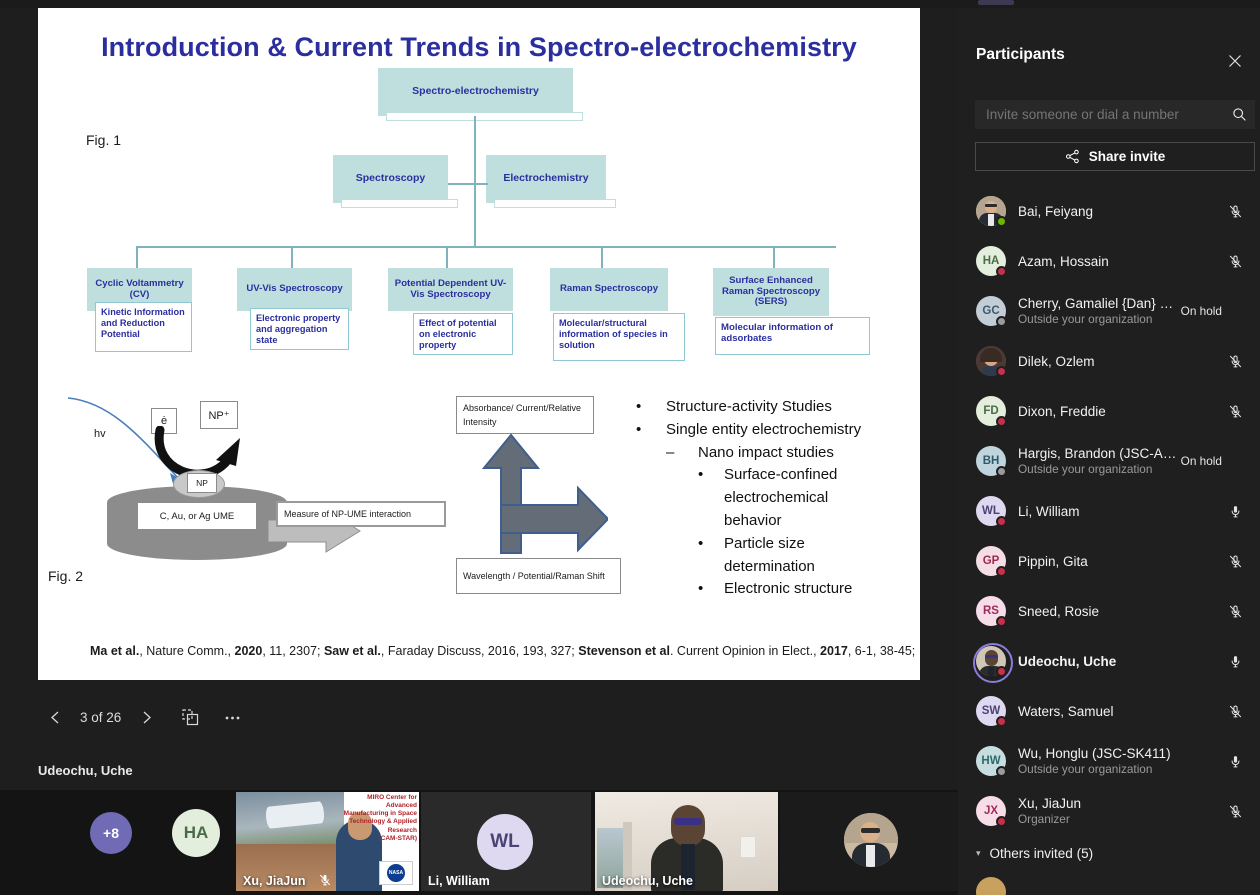 The width and height of the screenshot is (1260, 895). What do you see at coordinates (1114, 411) in the screenshot?
I see `participant-info: Dixon, Freddie` at bounding box center [1114, 411].